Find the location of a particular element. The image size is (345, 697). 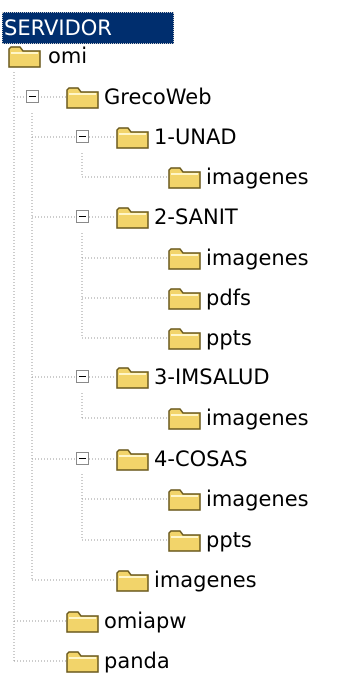

tree-node-label: 4-COSAS is located at coordinates (201, 459).